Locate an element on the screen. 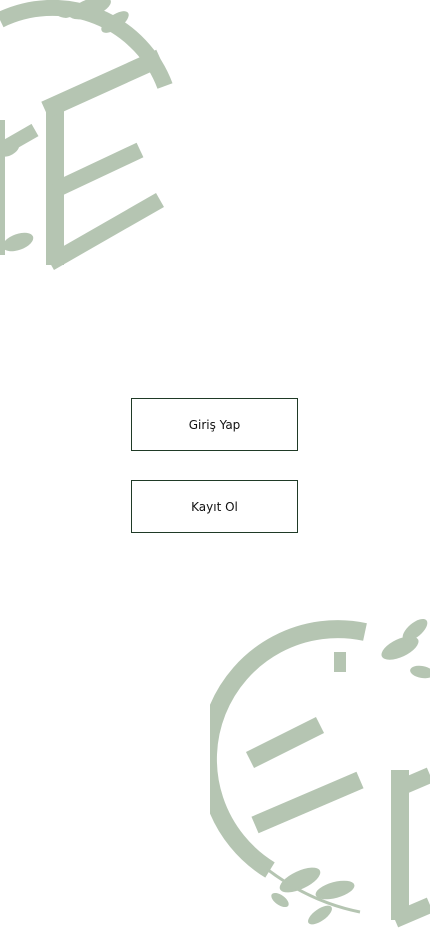 The image size is (430, 932). login-button: Giriş Yap is located at coordinates (214, 424).